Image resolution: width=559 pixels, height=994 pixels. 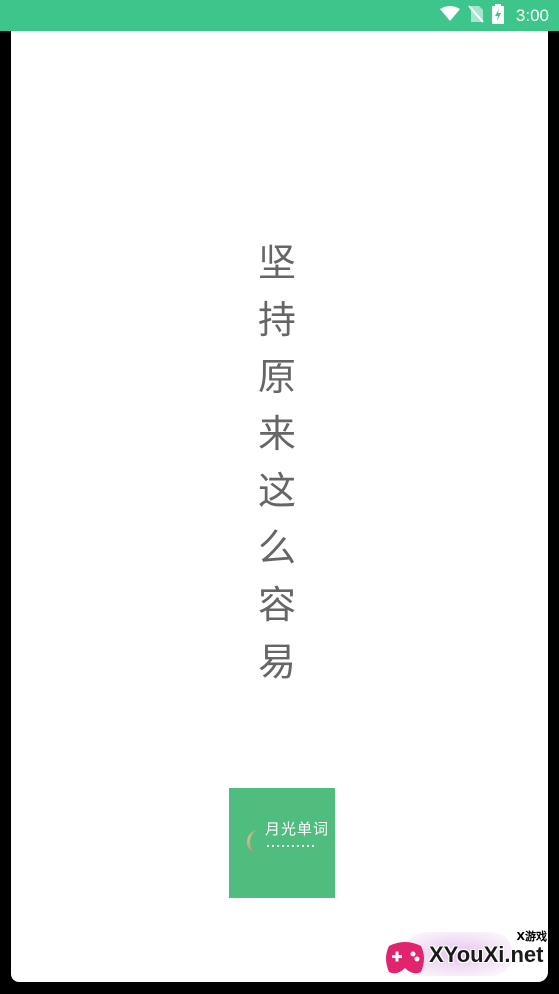 I want to click on moon-icon, so click(x=256, y=842).